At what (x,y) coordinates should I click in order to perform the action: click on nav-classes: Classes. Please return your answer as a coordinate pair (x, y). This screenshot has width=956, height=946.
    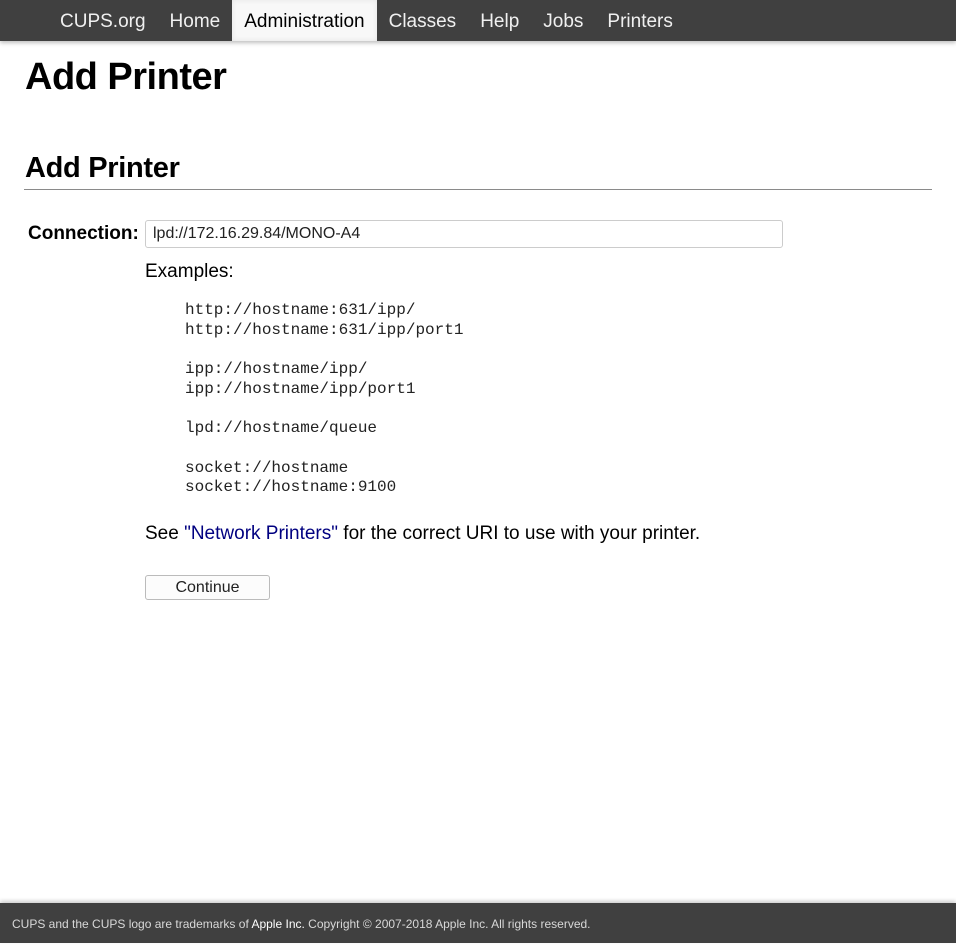
    Looking at the image, I should click on (423, 20).